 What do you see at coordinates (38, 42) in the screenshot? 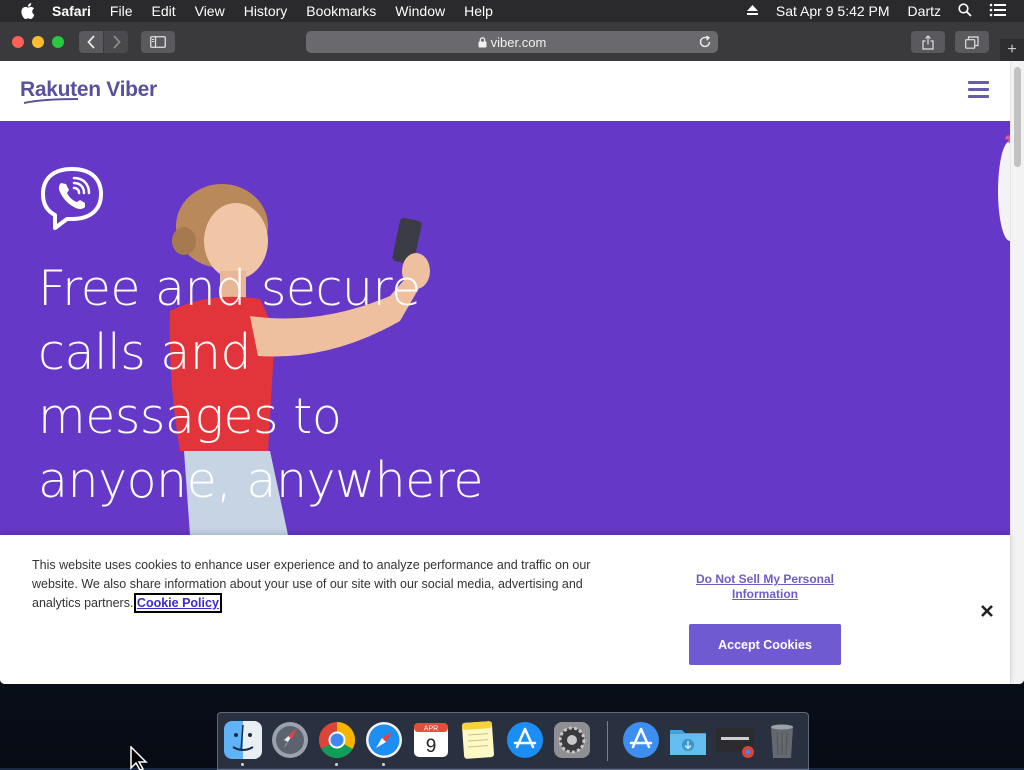
I see `minimize-window-button` at bounding box center [38, 42].